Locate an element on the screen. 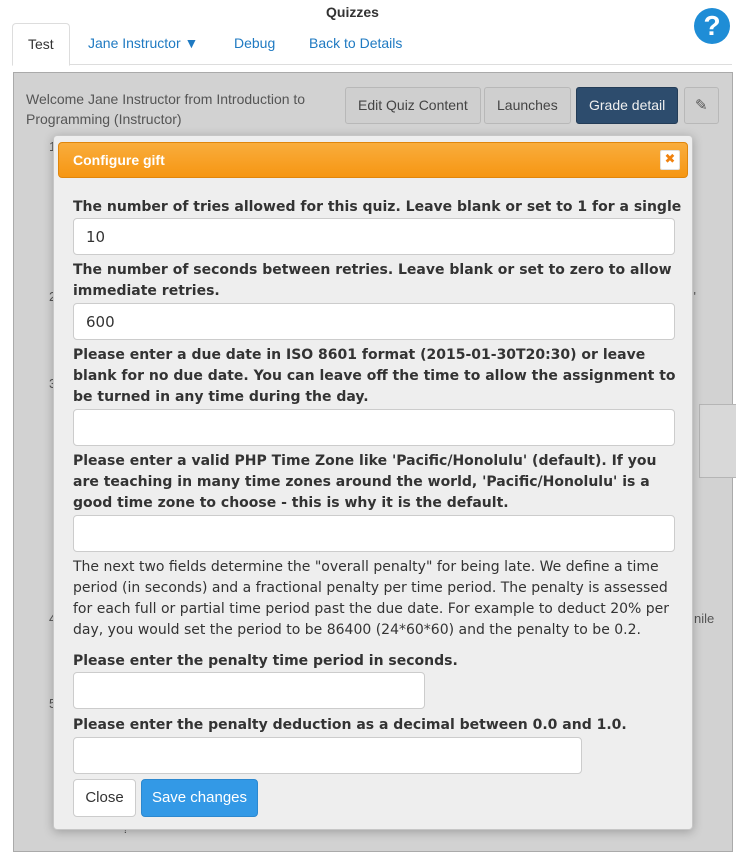  tab-back-to-details: Back to Details is located at coordinates (355, 44).